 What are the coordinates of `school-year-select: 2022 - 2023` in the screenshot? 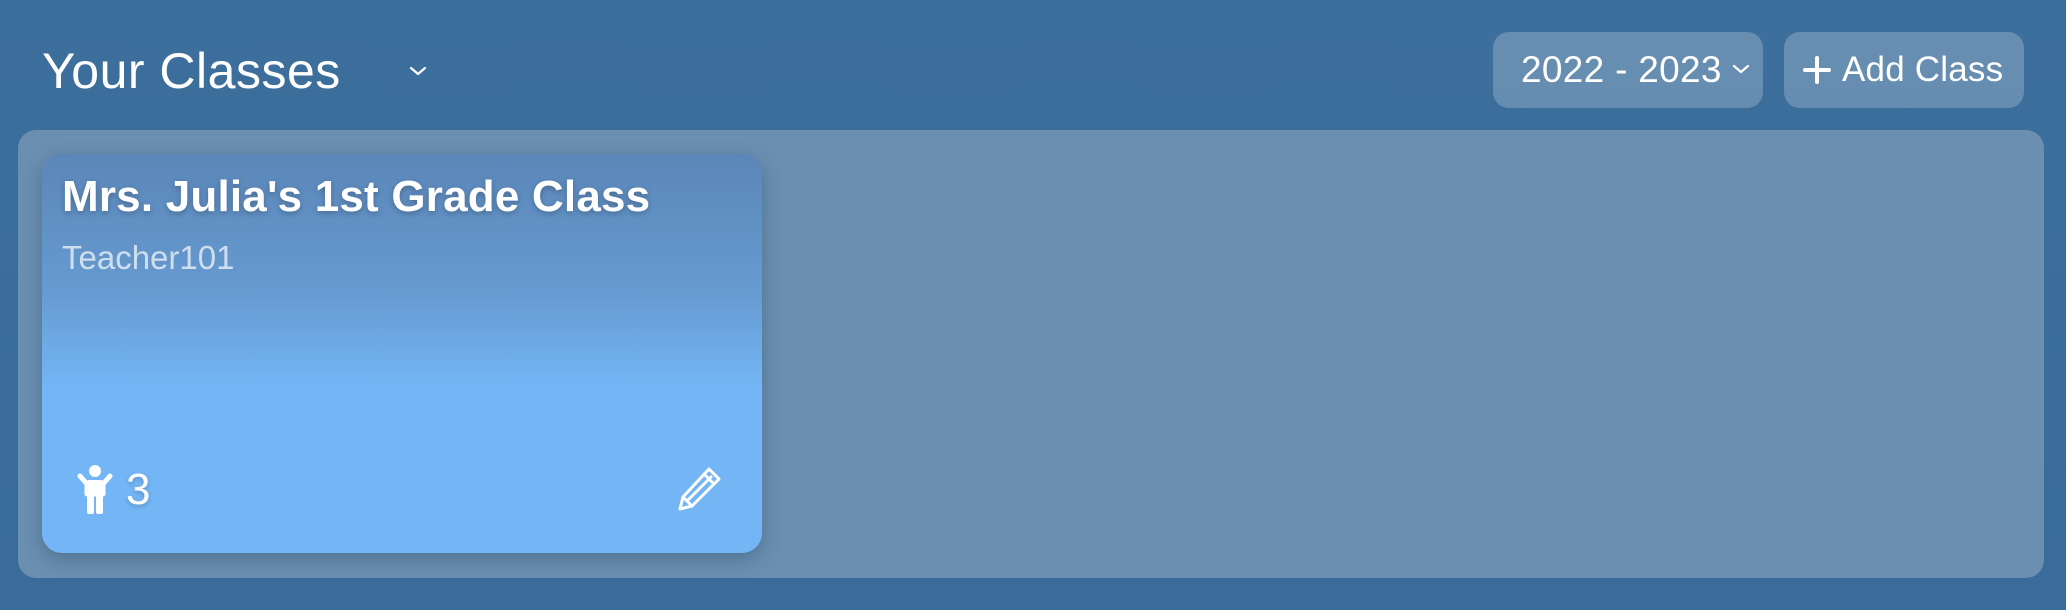 It's located at (1628, 70).